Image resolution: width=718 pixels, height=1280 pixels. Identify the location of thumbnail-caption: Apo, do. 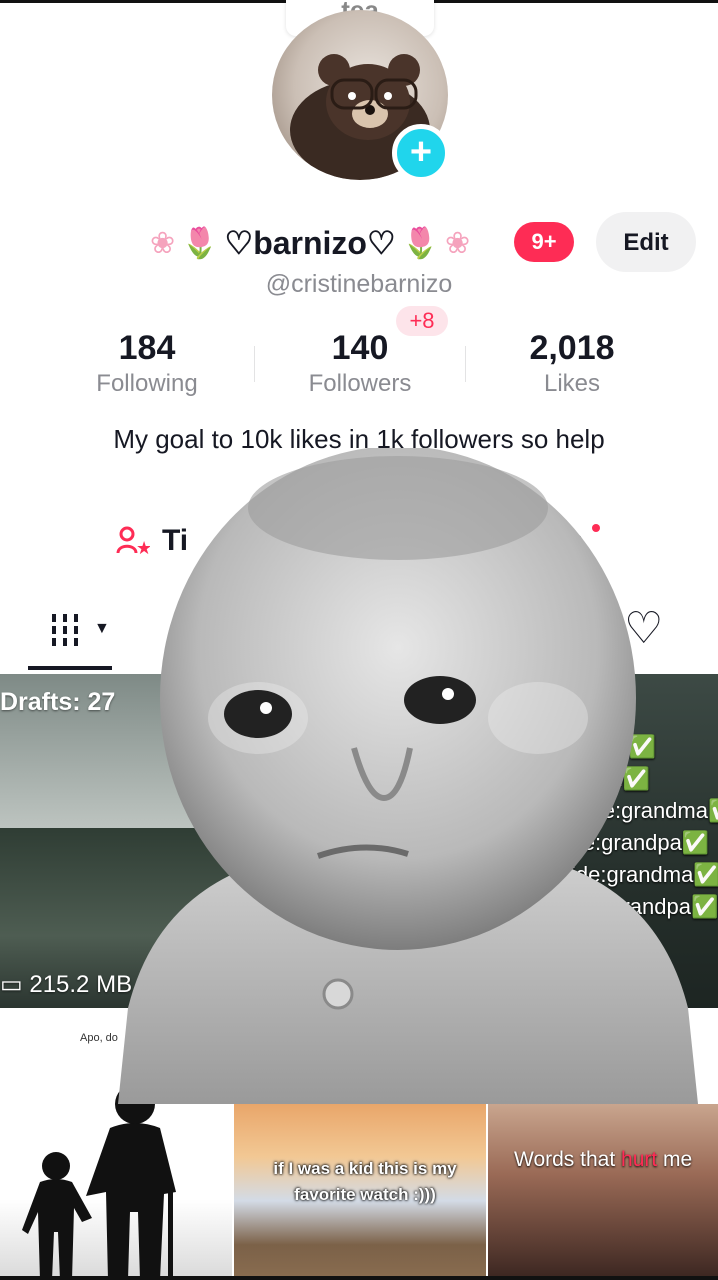
(99, 1038).